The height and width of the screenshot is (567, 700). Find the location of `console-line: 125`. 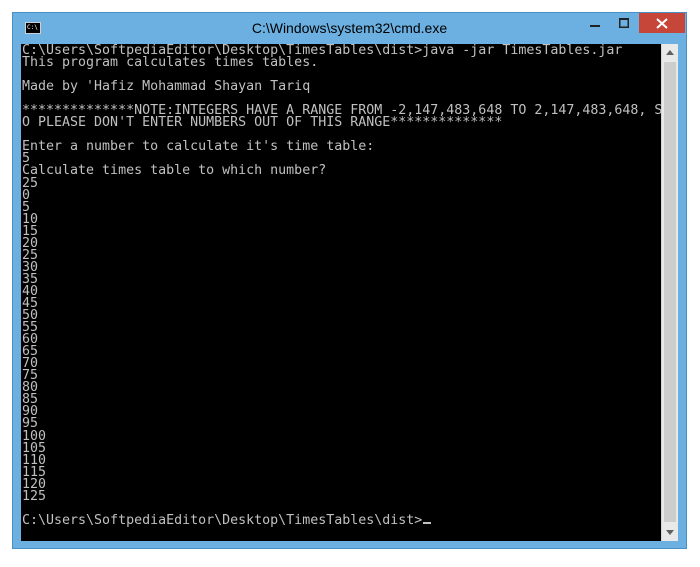

console-line: 125 is located at coordinates (34, 496).